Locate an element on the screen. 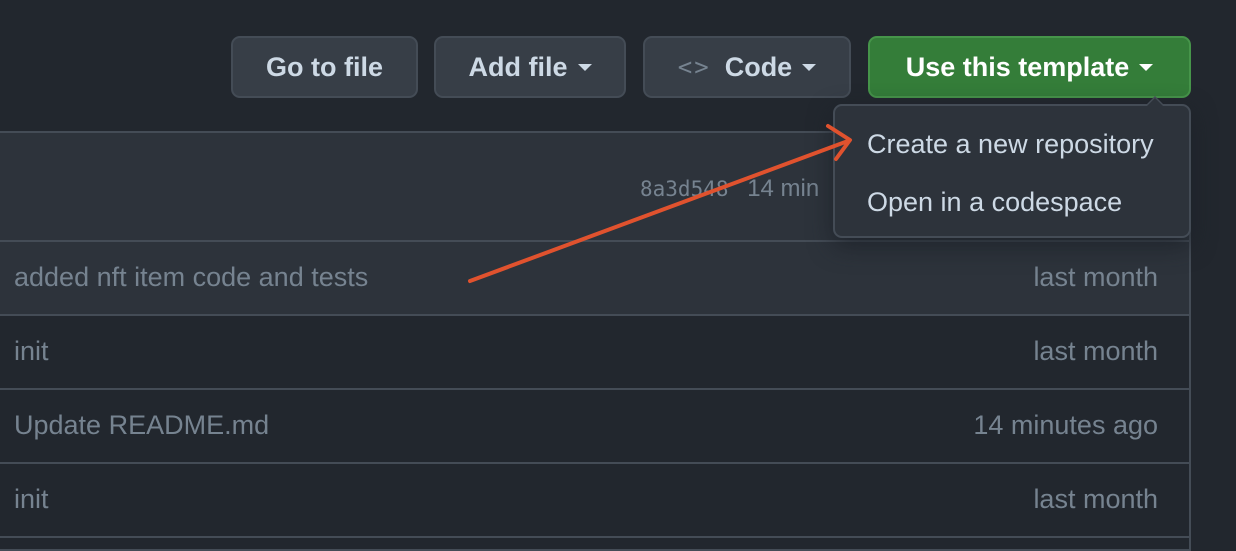 Image resolution: width=1236 pixels, height=551 pixels. code-button: <> Code is located at coordinates (747, 67).